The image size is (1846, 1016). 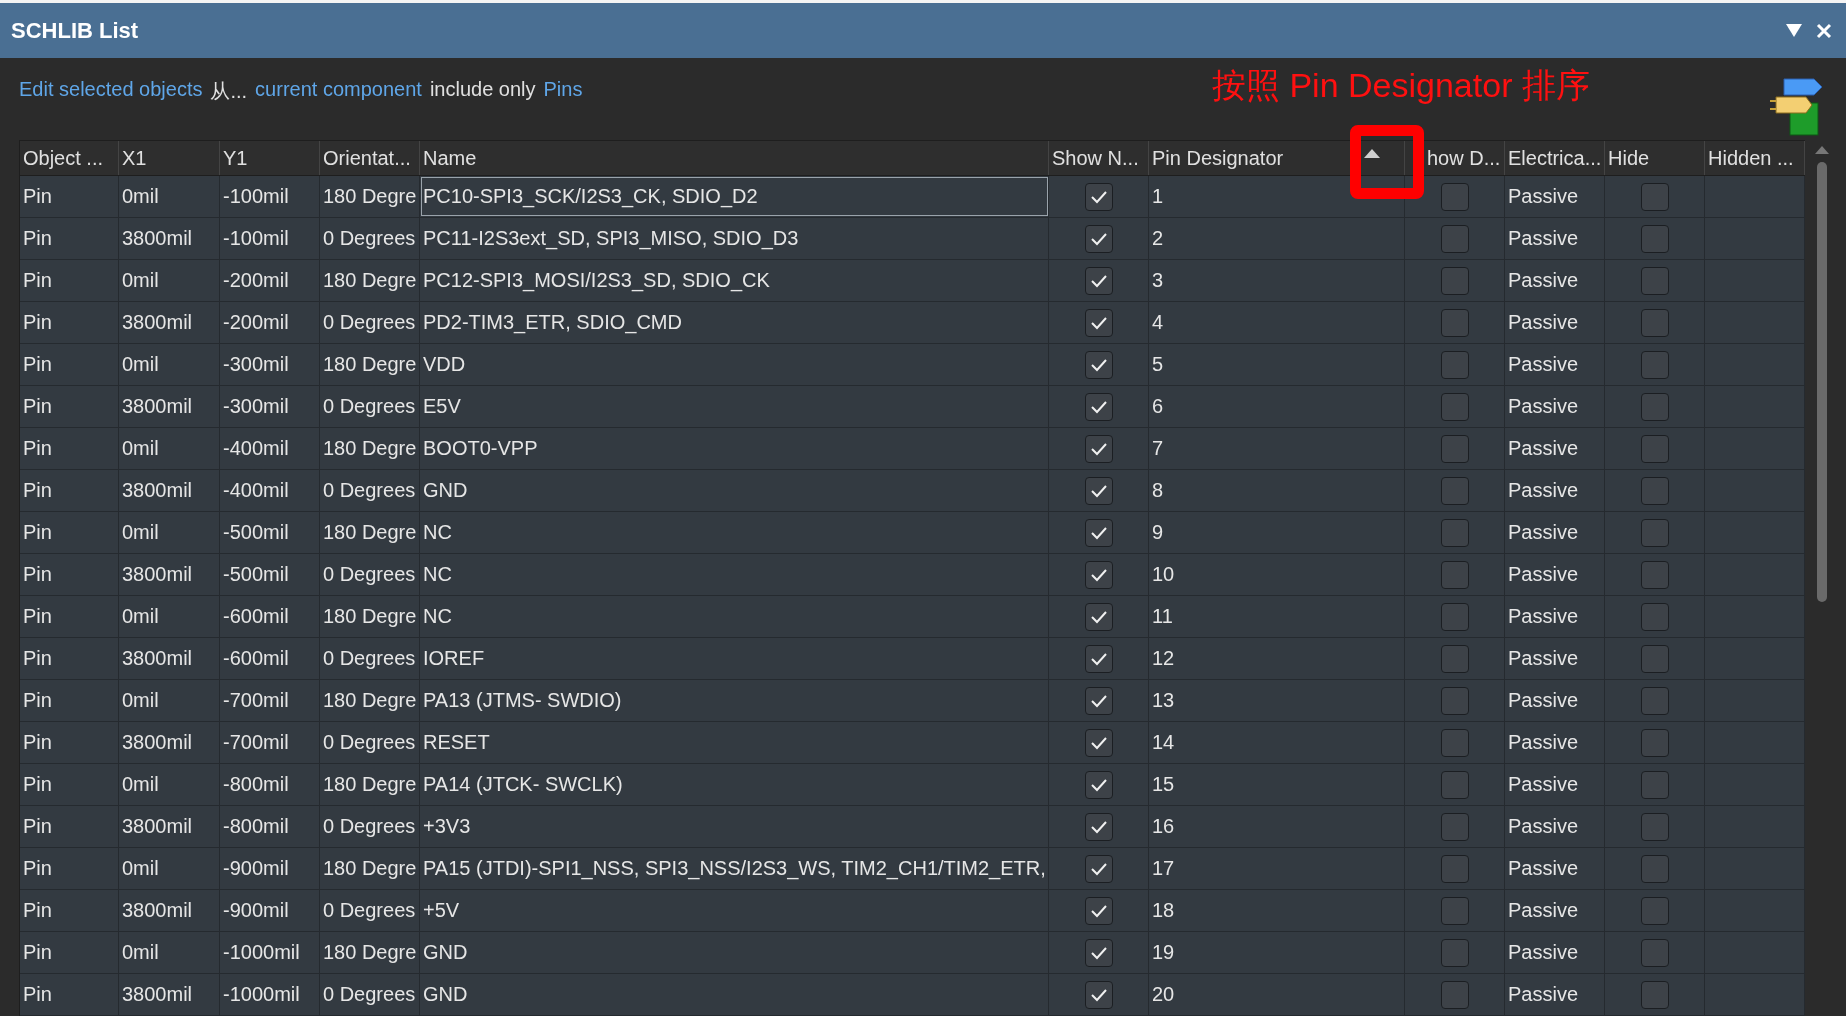 What do you see at coordinates (111, 89) in the screenshot?
I see `filter-link: Edit selected objects` at bounding box center [111, 89].